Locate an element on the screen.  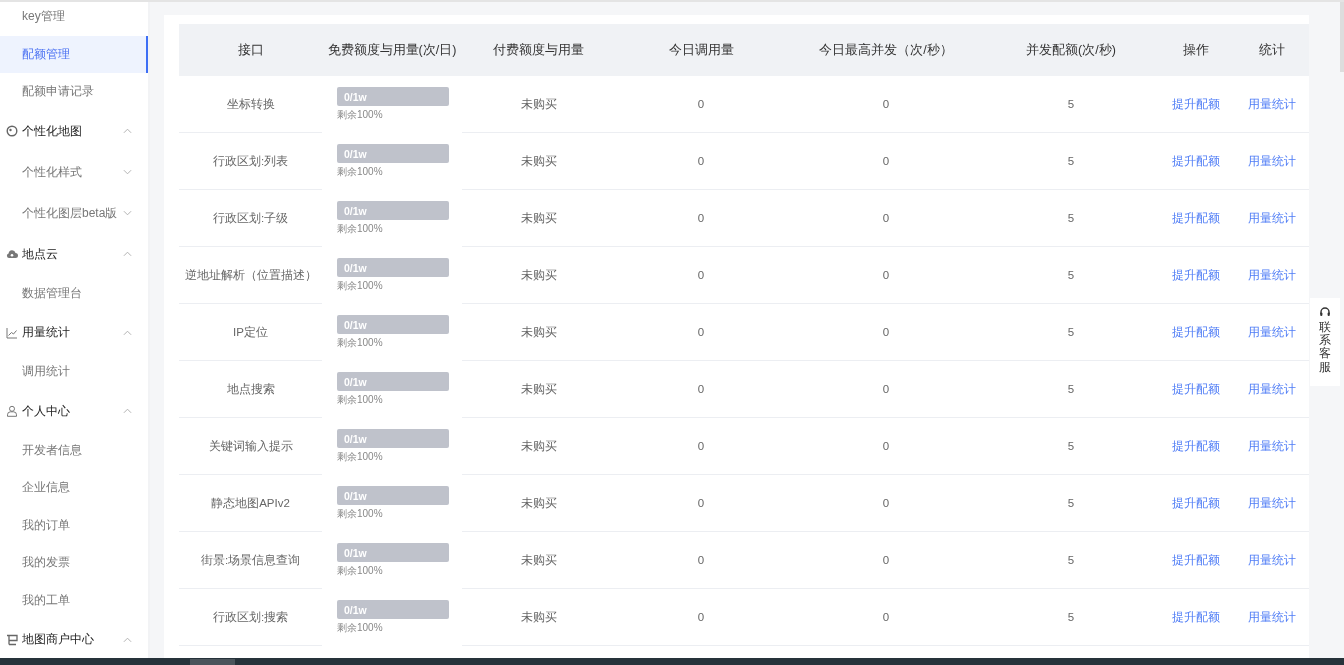
sidebar-submenu: 个性化样式 is located at coordinates (74, 172).